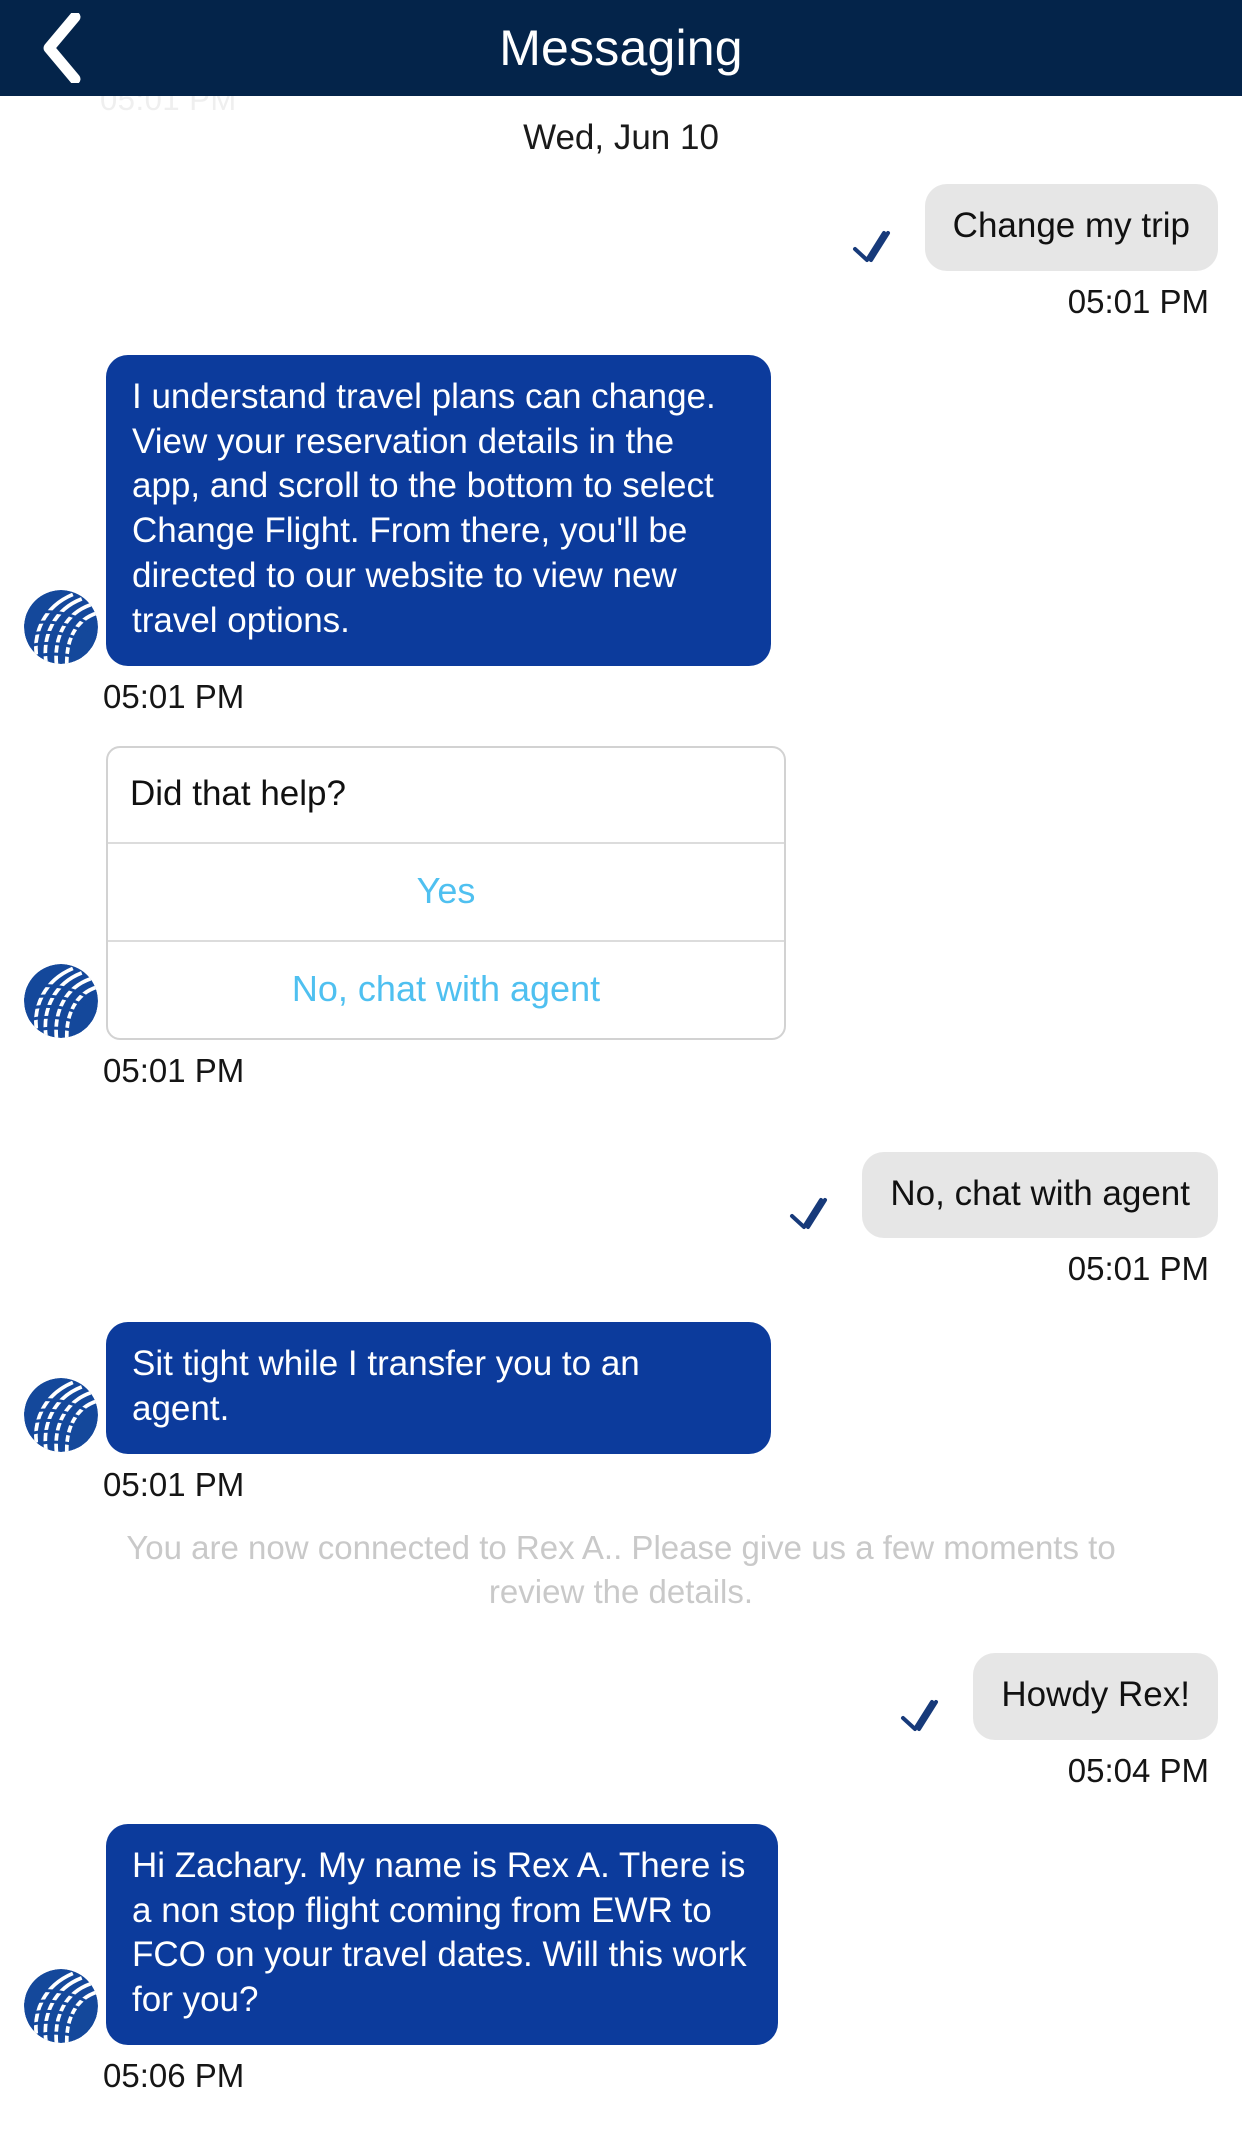  I want to click on page-title: Messaging, so click(621, 48).